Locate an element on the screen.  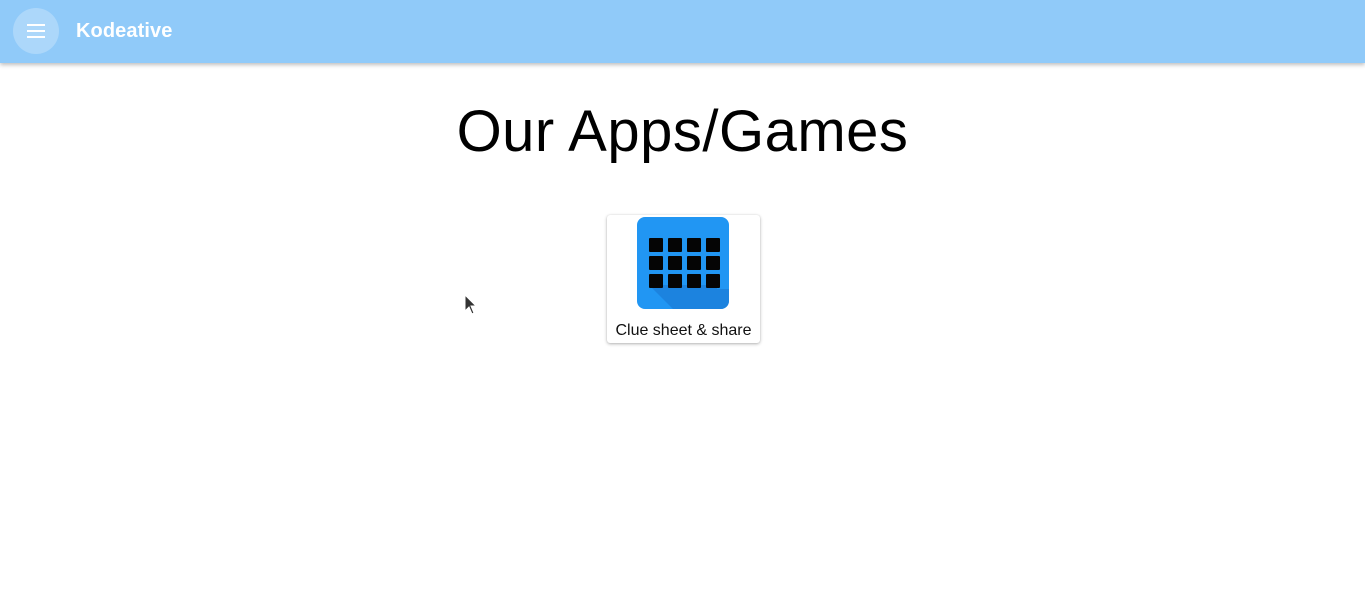
menu-icon is located at coordinates (36, 31).